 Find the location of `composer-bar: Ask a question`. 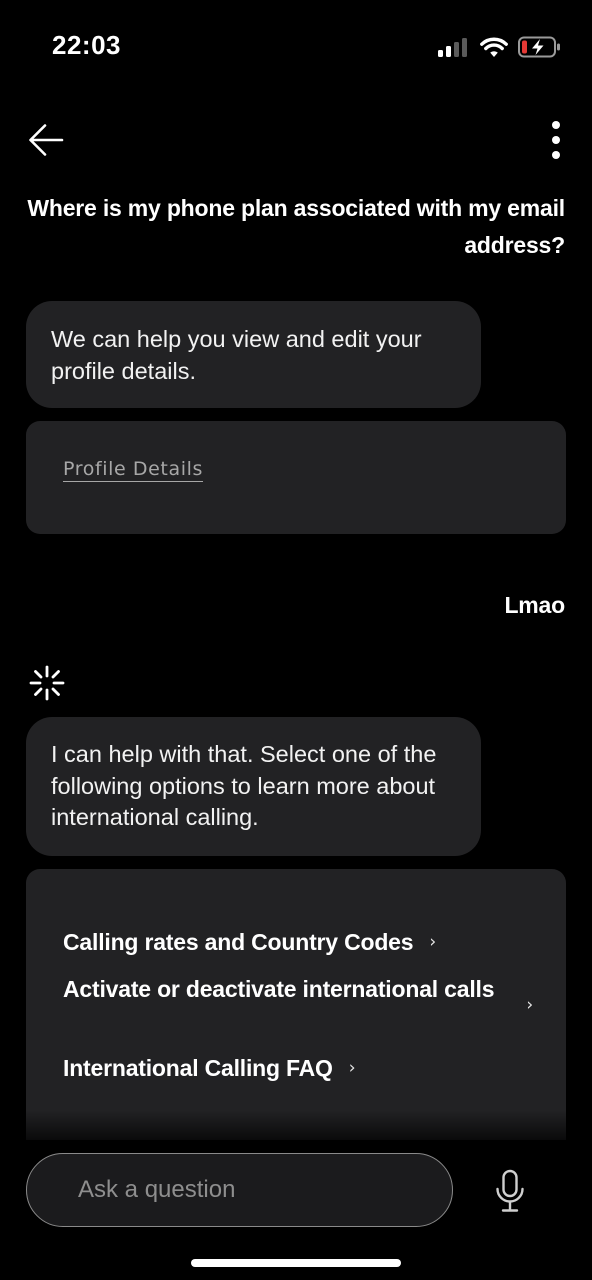

composer-bar: Ask a question is located at coordinates (296, 1210).